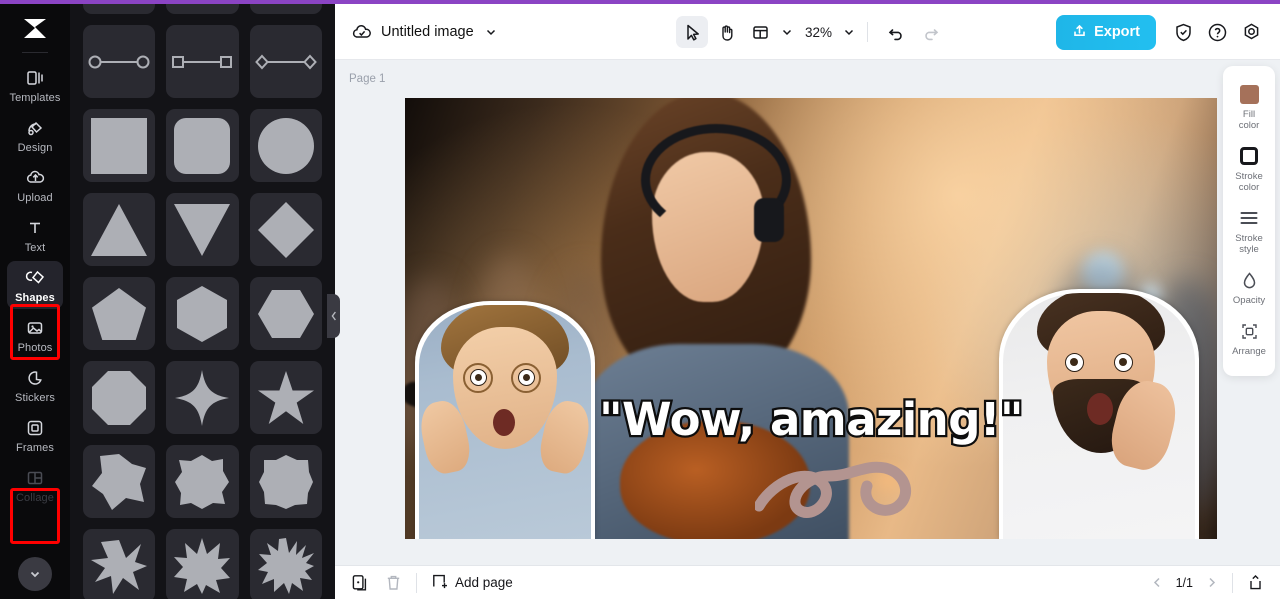 This screenshot has height=599, width=1280. Describe the element at coordinates (1106, 32) in the screenshot. I see `export-button: Export` at that location.